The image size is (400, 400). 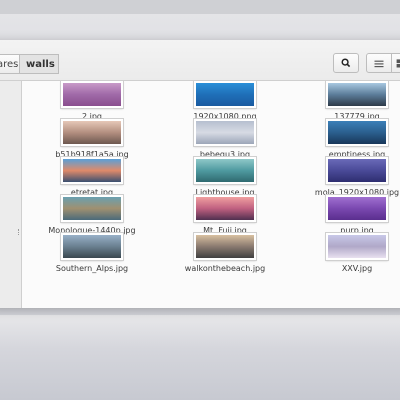 I want to click on file-item: b51b918f1a5a.jpg, so click(x=92, y=139).